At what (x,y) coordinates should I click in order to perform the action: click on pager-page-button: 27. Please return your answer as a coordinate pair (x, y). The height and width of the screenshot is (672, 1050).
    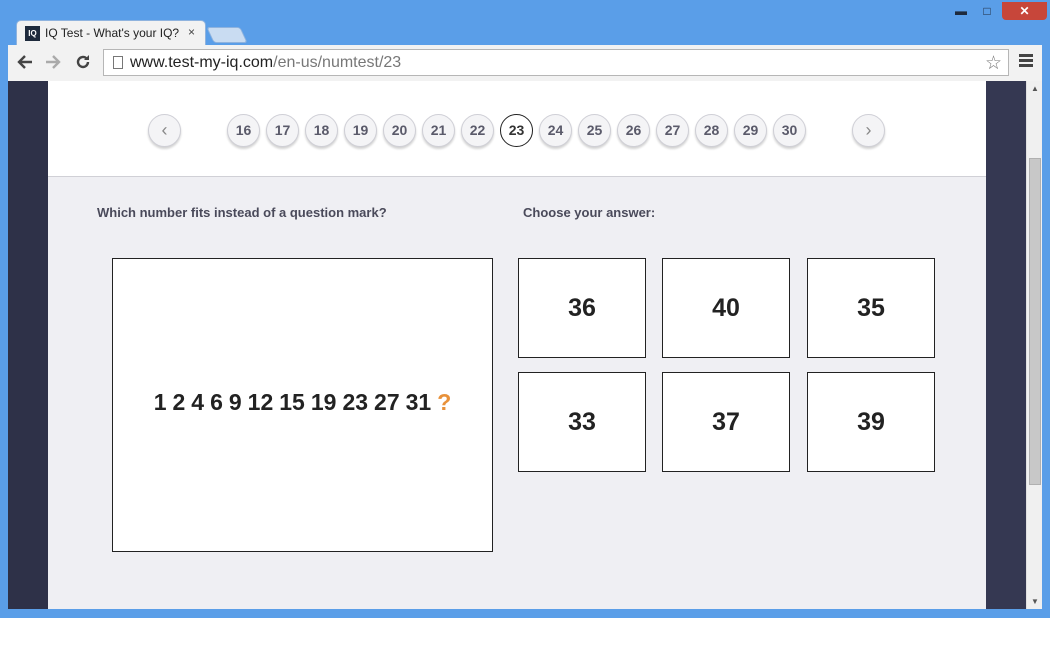
    Looking at the image, I should click on (672, 130).